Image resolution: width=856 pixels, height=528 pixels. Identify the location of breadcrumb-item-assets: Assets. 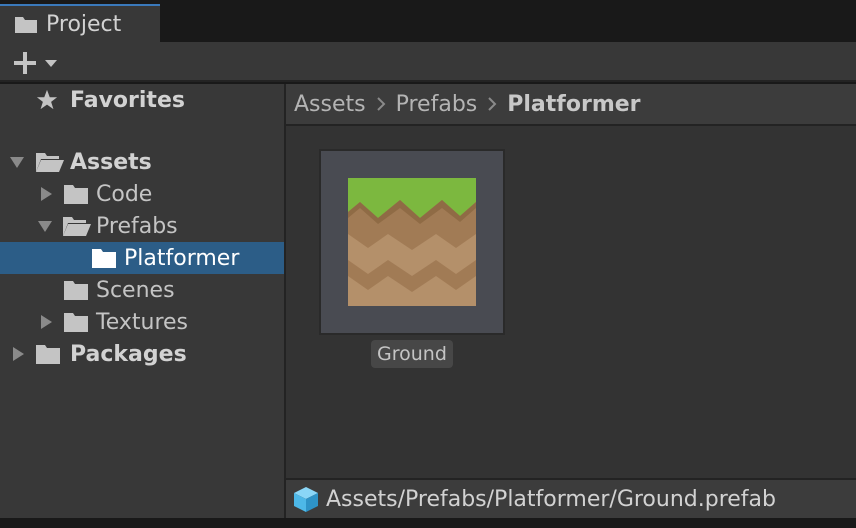
(330, 104).